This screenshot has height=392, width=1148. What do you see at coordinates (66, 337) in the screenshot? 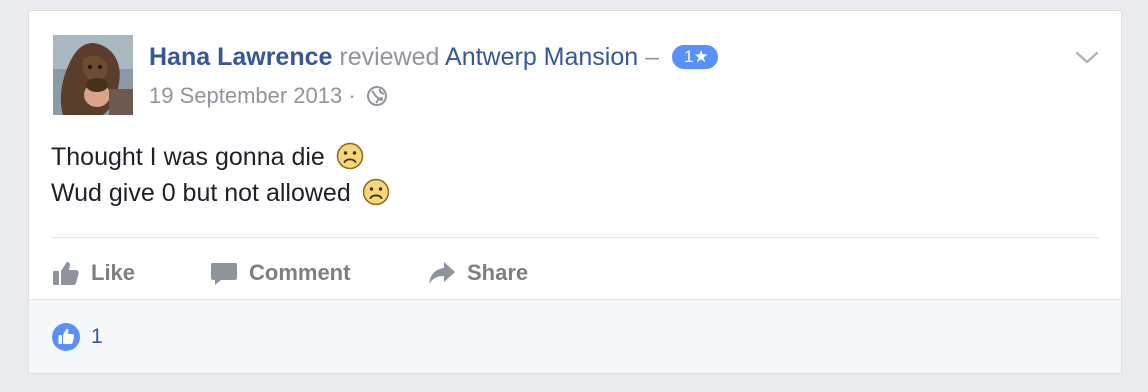
I see `like-reaction-icon` at bounding box center [66, 337].